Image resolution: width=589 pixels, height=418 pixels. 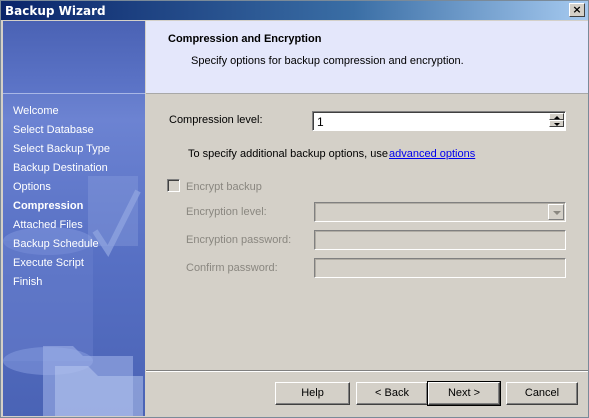 What do you see at coordinates (392, 393) in the screenshot?
I see `back-button: < Back` at bounding box center [392, 393].